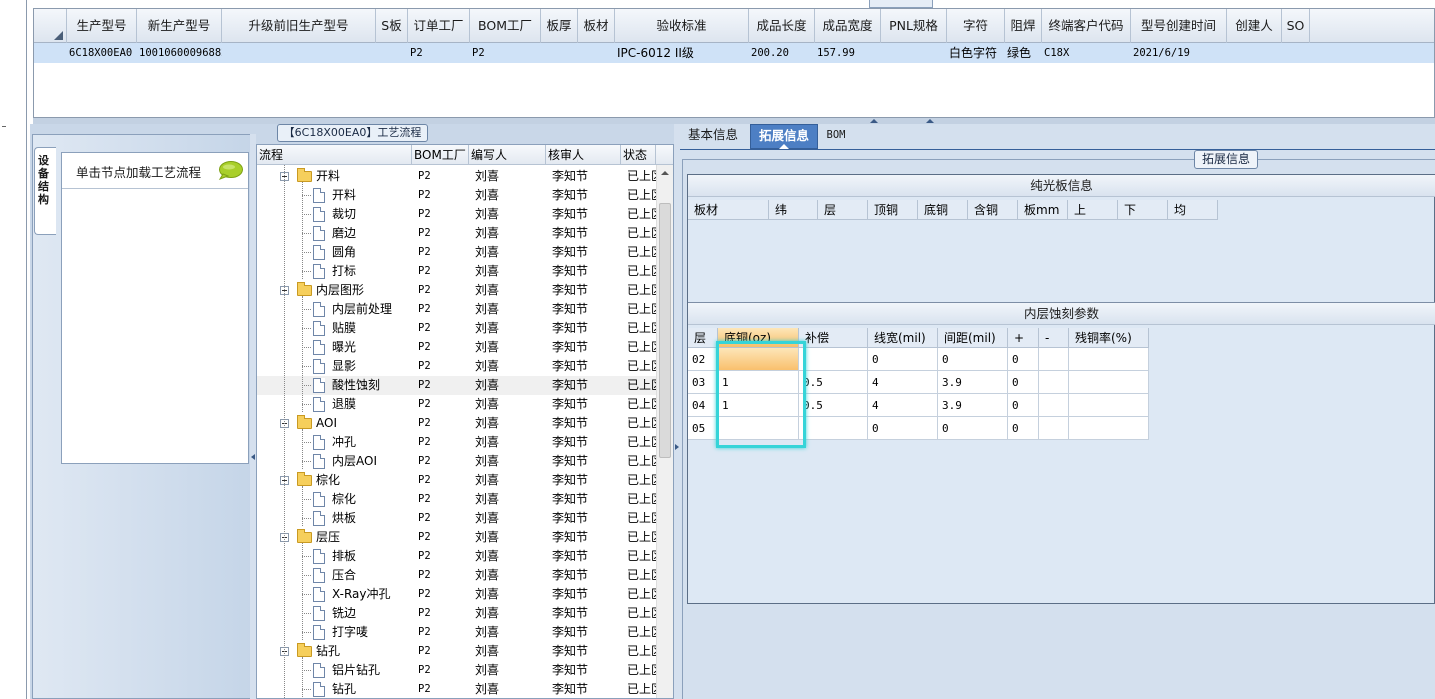 This screenshot has width=1435, height=699. I want to click on inner-etch-column-header: 补偿, so click(833, 338).